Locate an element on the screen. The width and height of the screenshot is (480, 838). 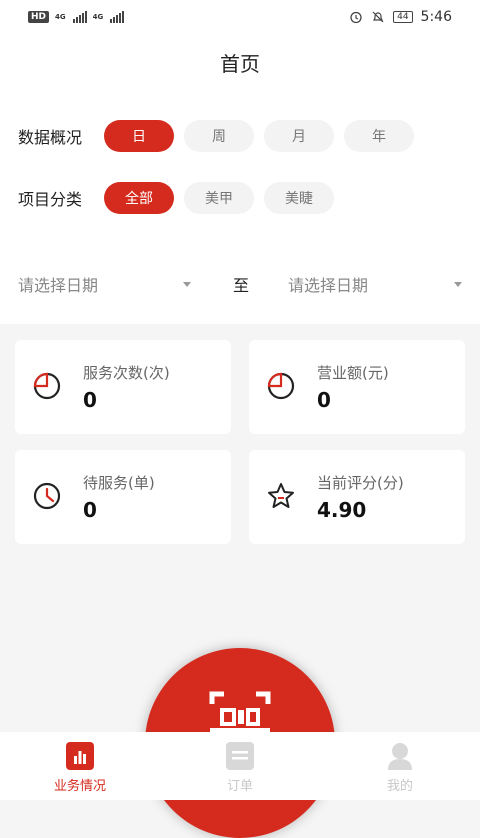
status-right: 44 5:46 is located at coordinates (400, 17).